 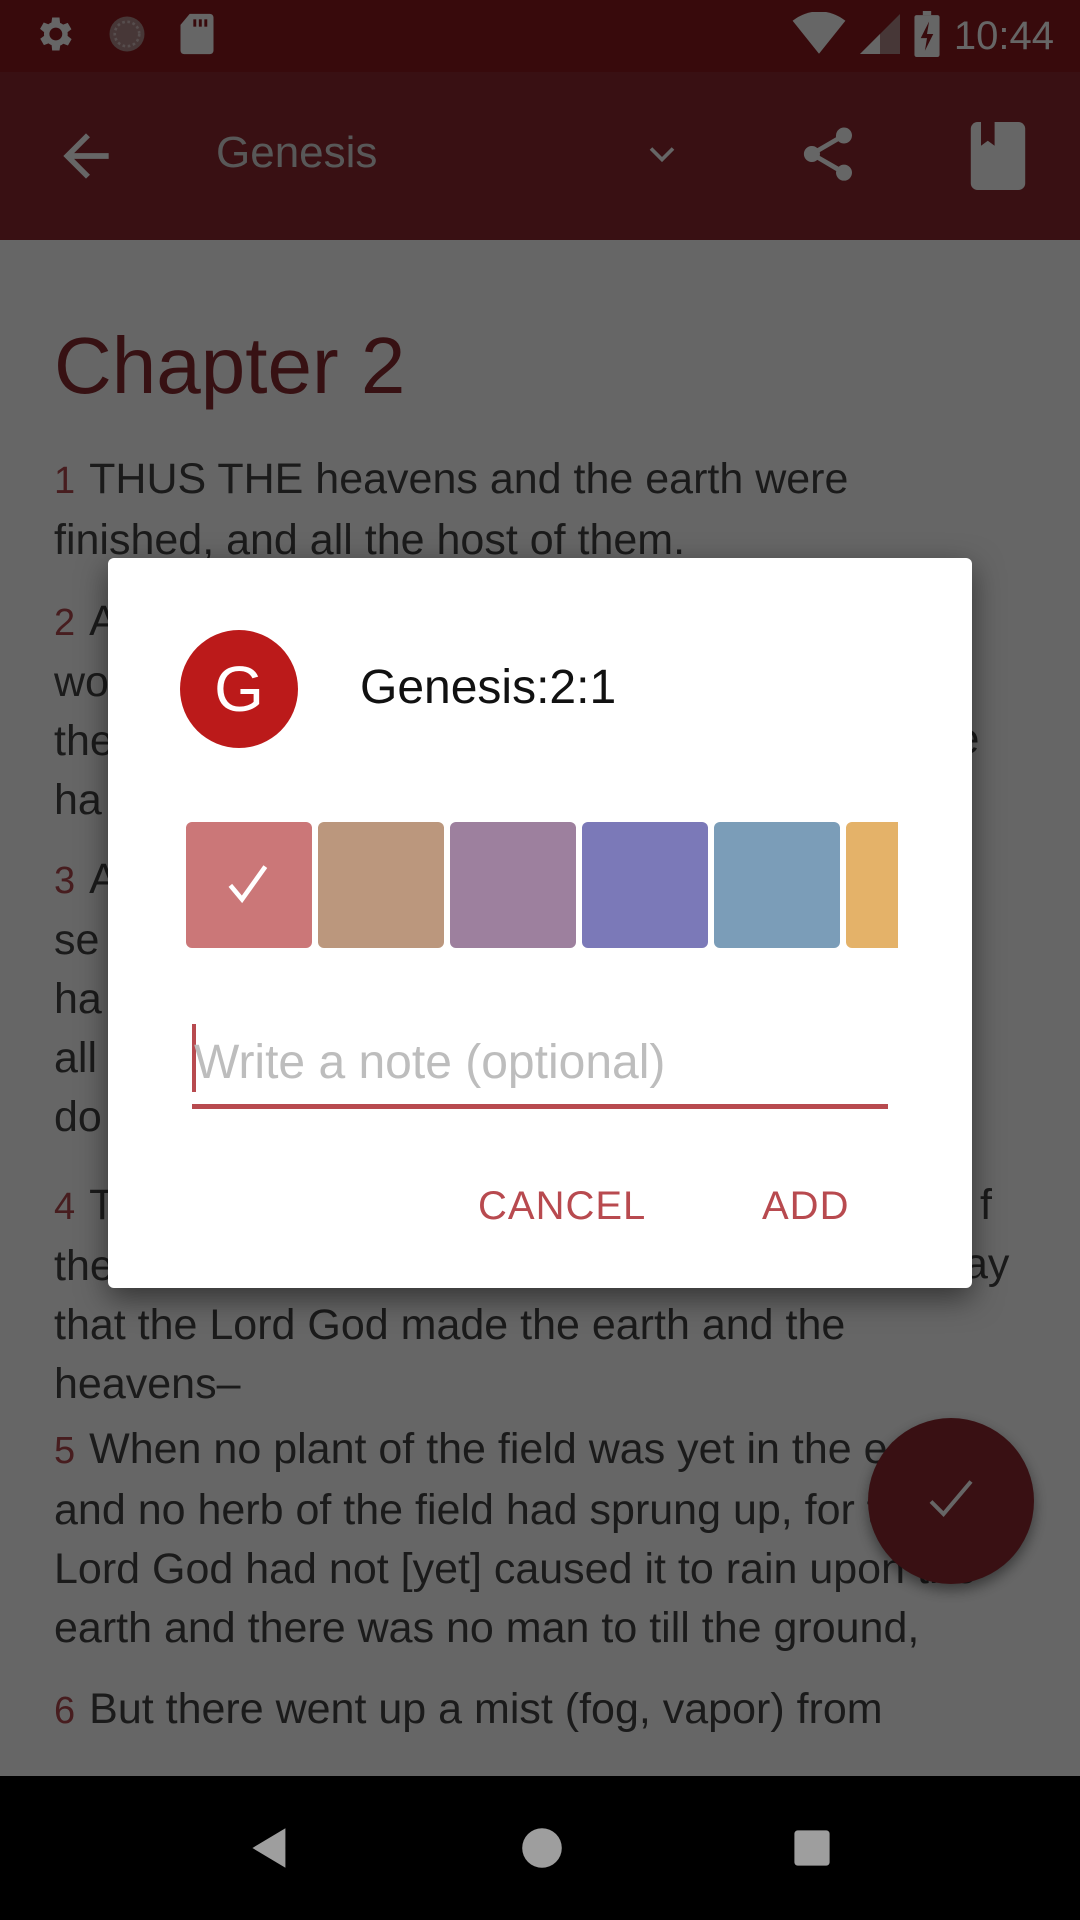 I want to click on add-button: ADD, so click(x=805, y=1206).